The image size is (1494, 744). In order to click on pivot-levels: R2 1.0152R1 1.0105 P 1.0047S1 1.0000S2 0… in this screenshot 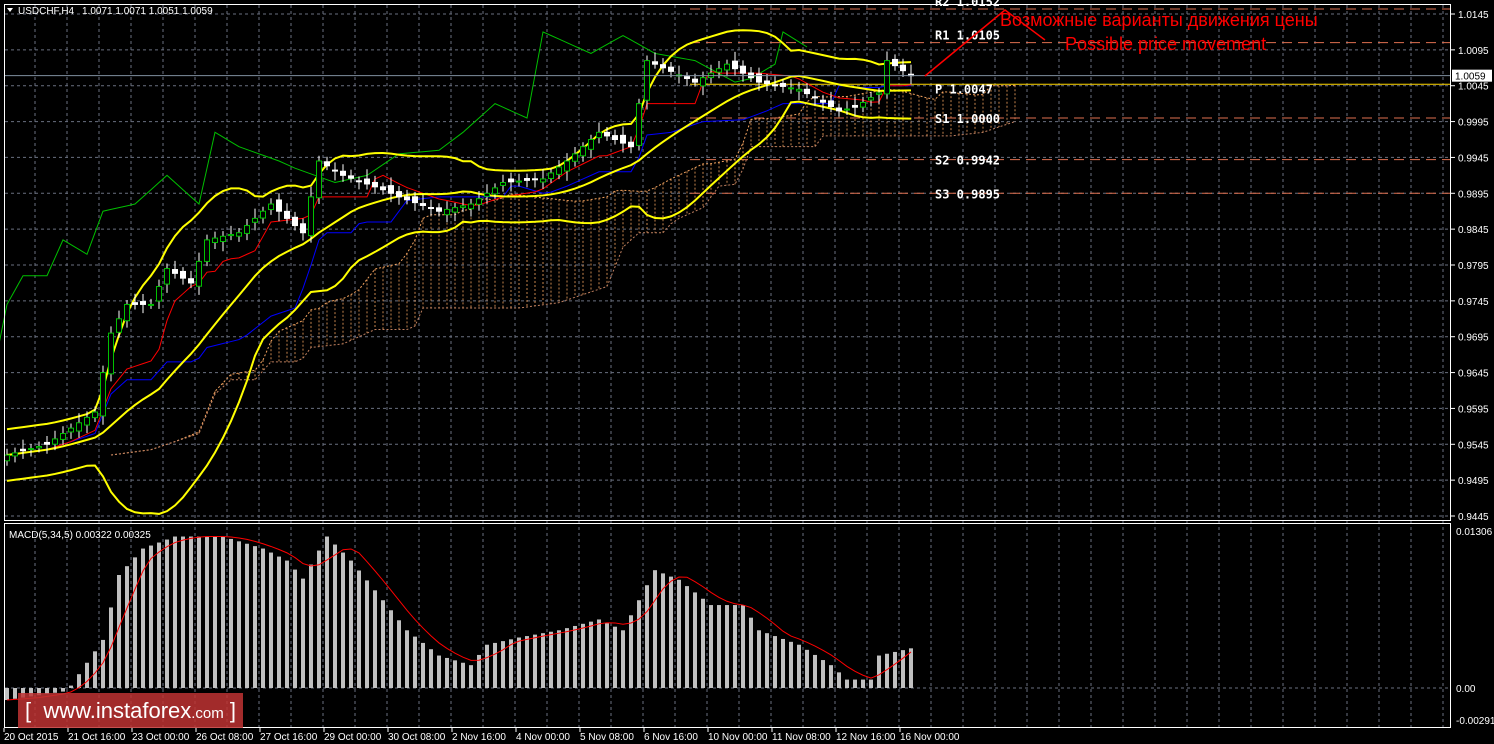, I will do `click(1070, 100)`.